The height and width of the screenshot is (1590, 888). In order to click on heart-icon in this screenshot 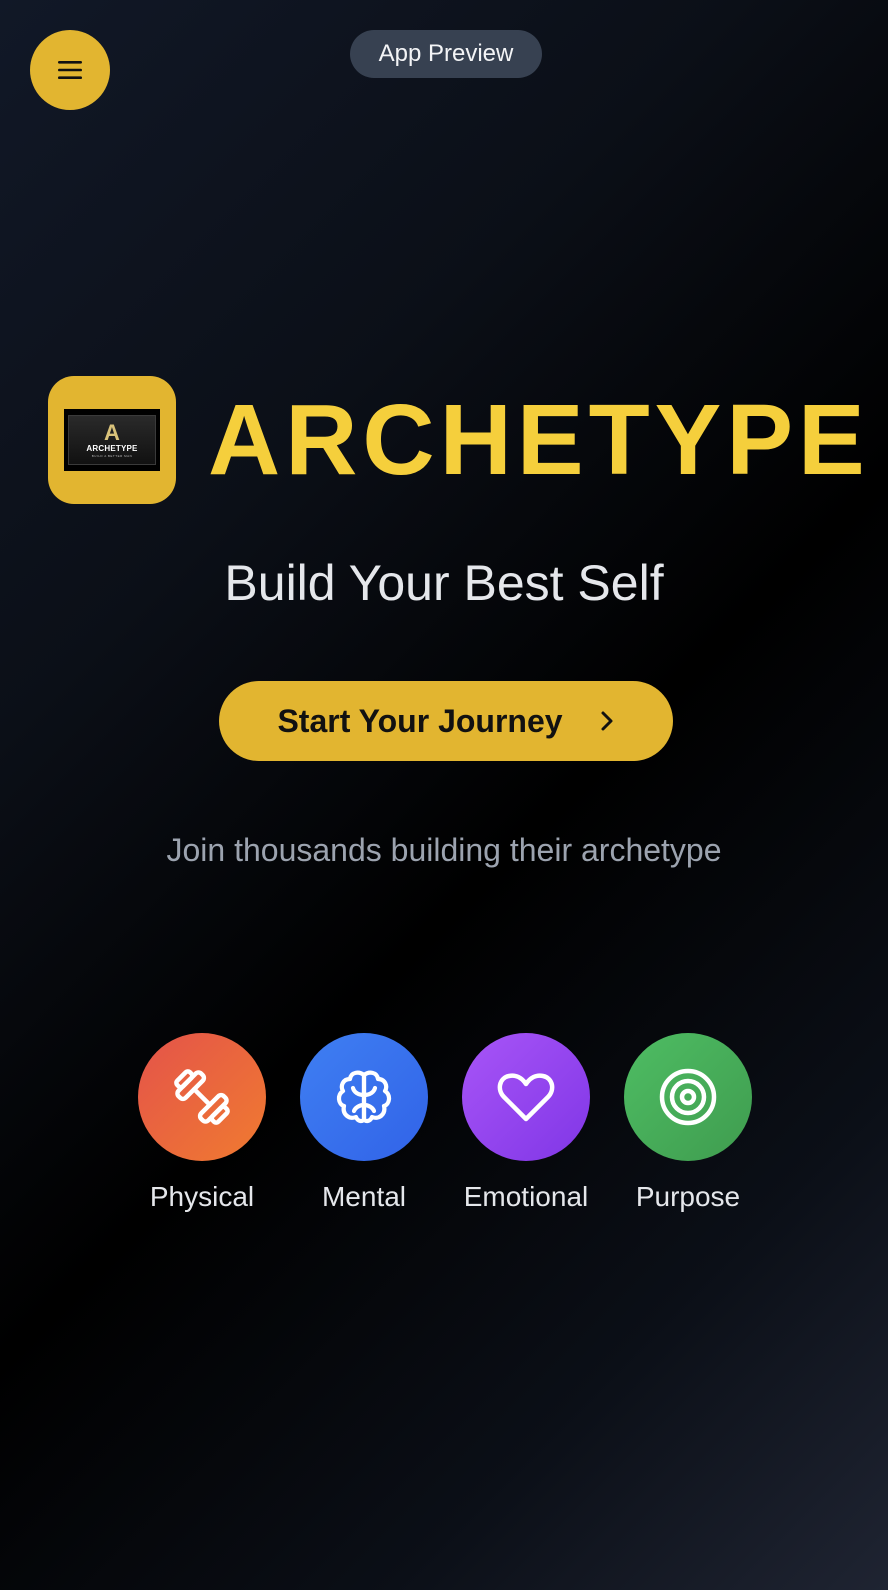, I will do `click(526, 1097)`.